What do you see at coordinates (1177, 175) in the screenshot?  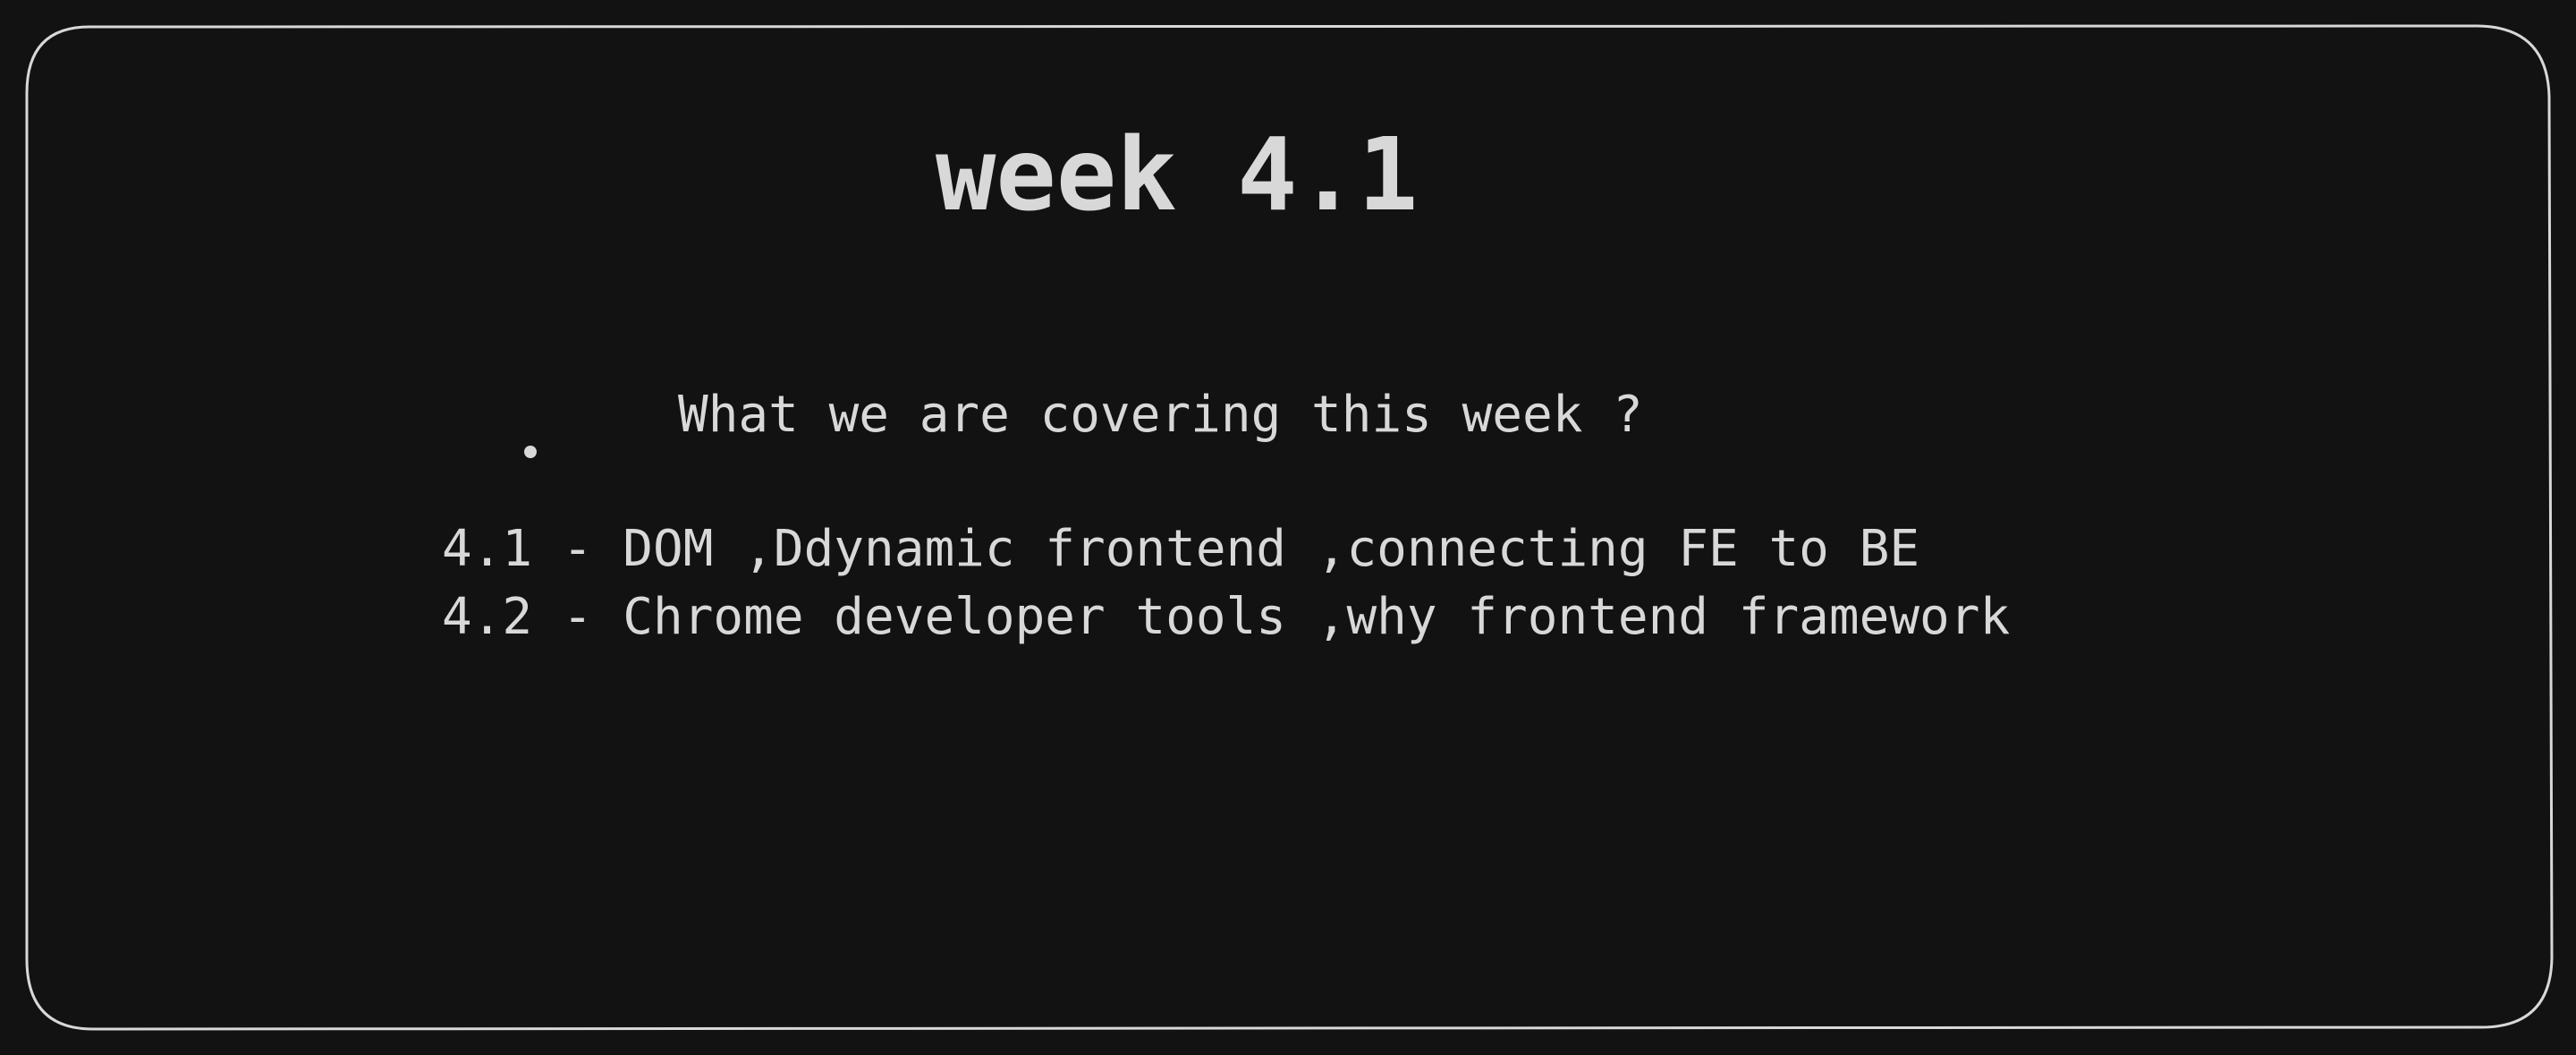 I see `page-title: week 4.1` at bounding box center [1177, 175].